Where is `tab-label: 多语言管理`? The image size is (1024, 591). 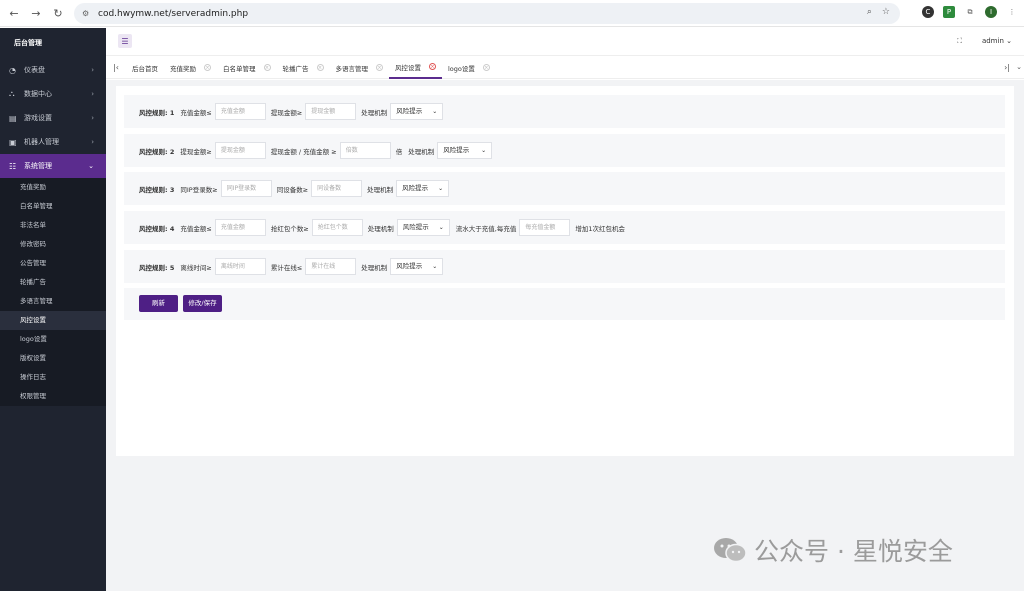
tab-label: 多语言管理 is located at coordinates (352, 68).